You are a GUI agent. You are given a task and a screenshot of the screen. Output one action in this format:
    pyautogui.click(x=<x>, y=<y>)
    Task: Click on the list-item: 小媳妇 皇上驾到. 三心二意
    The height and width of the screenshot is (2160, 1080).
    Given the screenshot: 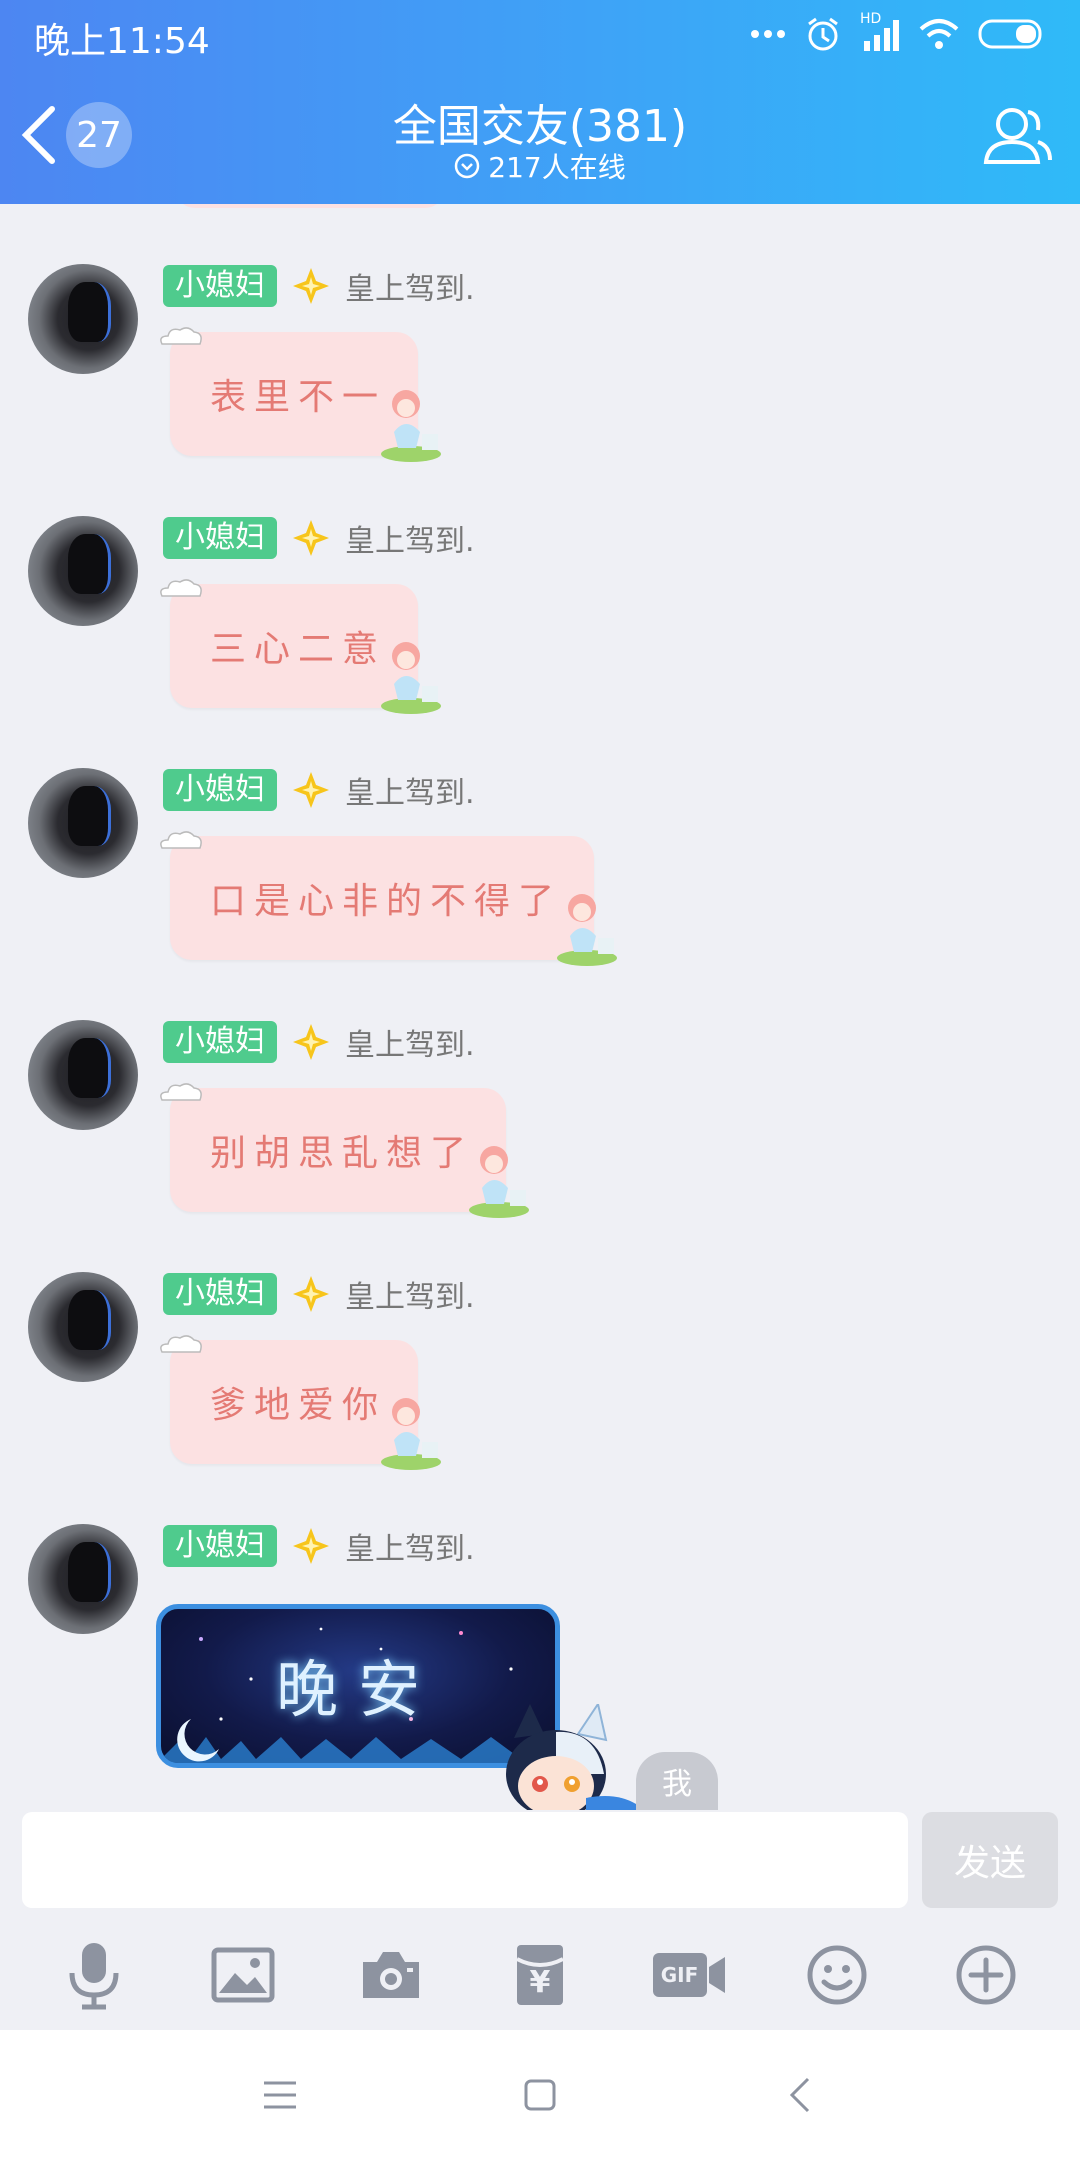 What is the action you would take?
    pyautogui.click(x=540, y=616)
    